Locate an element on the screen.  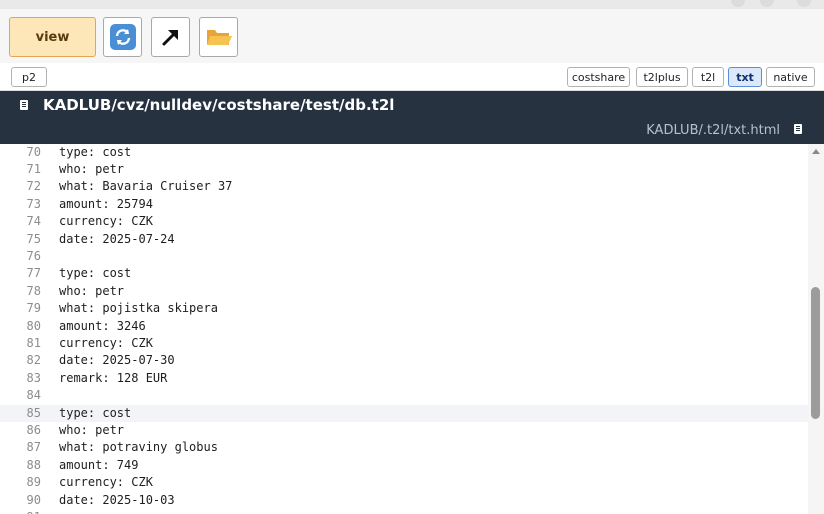
line-number: 82 is located at coordinates (33, 360).